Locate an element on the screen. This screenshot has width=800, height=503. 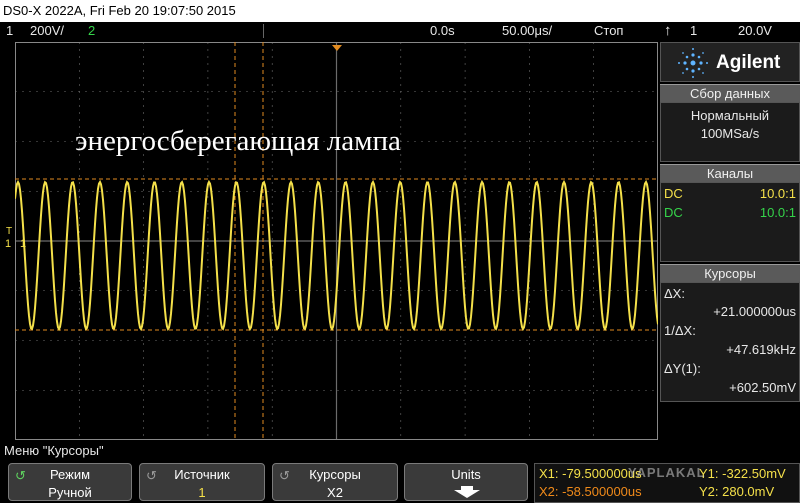
acquisition-panel: Нормальный 100MSa/s is located at coordinates (730, 132).